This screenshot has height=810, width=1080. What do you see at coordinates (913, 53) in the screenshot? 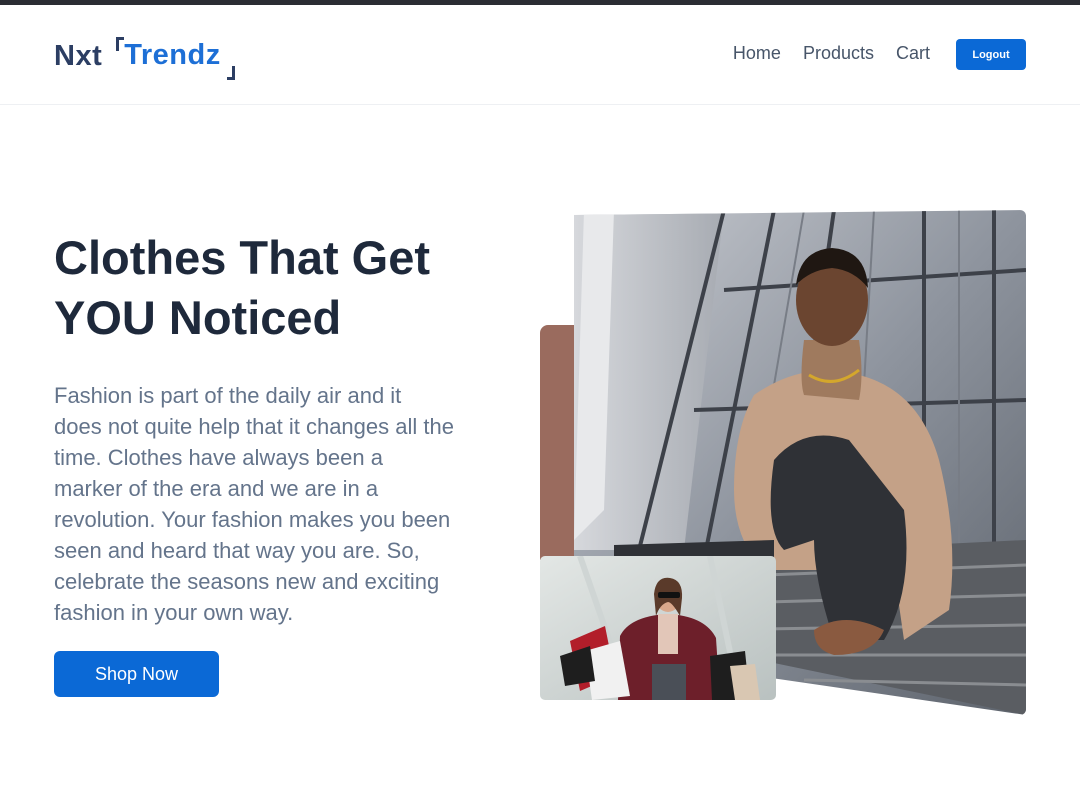
I see `nav-link-cart: Cart` at bounding box center [913, 53].